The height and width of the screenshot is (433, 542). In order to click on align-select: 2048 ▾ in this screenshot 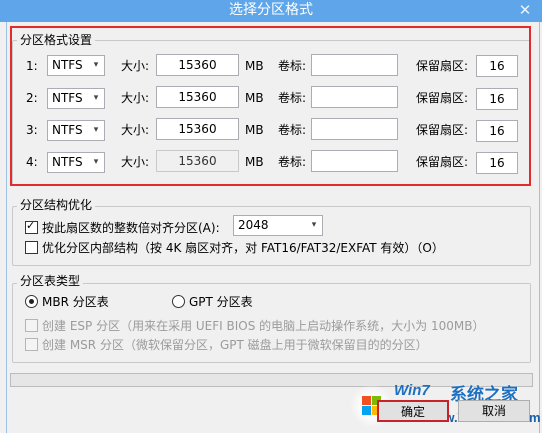, I will do `click(278, 225)`.